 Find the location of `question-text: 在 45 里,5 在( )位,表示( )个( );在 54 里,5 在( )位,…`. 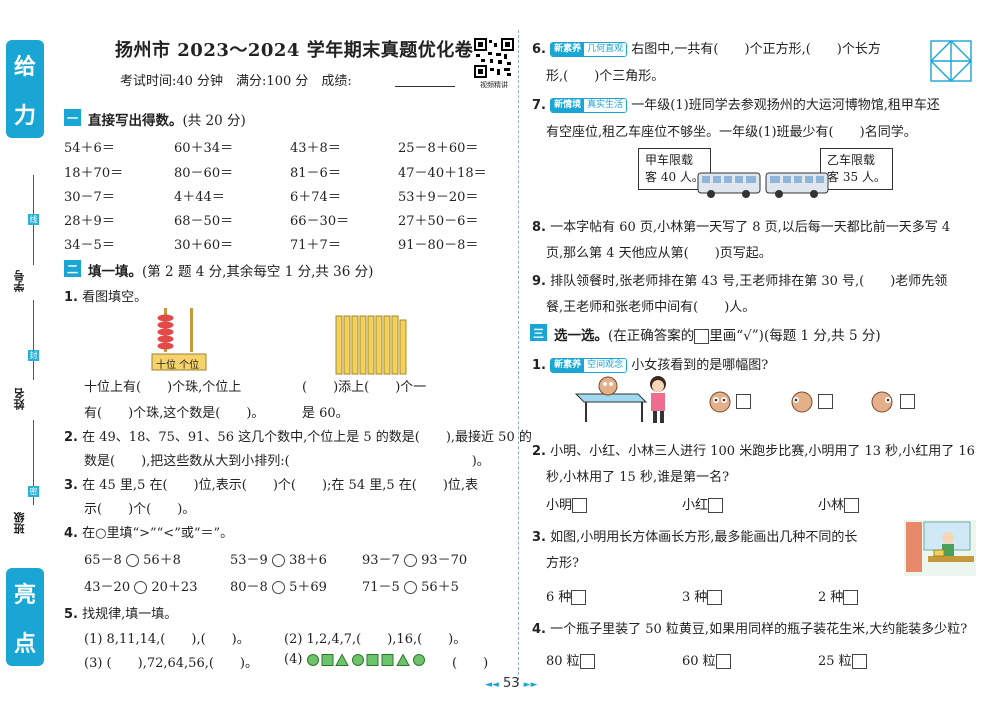

question-text: 在 45 里,5 在( )位,表示( )个( );在 54 里,5 在( )位,… is located at coordinates (280, 485).